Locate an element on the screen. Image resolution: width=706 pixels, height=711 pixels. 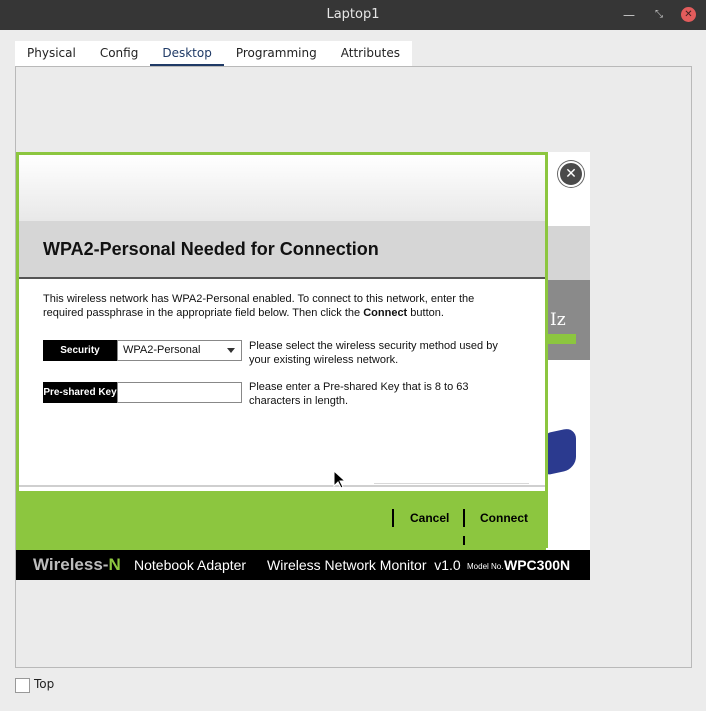
tab-physical: Physical is located at coordinates (51, 54).